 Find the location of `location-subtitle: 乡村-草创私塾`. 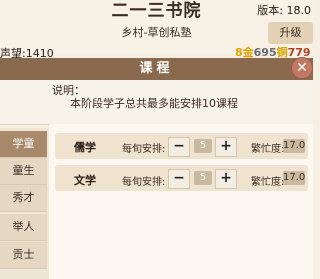

location-subtitle: 乡村-草创私塾 is located at coordinates (156, 32).